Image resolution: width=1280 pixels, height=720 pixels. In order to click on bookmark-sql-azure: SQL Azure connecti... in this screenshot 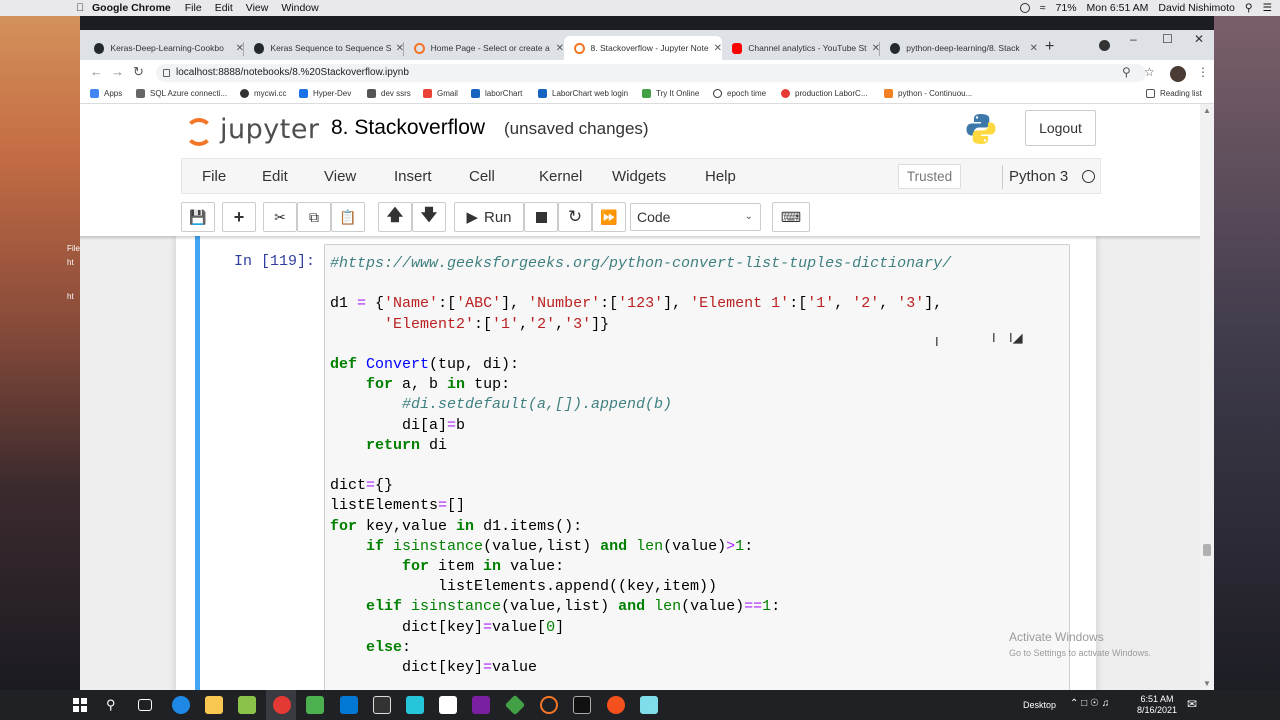, I will do `click(181, 93)`.